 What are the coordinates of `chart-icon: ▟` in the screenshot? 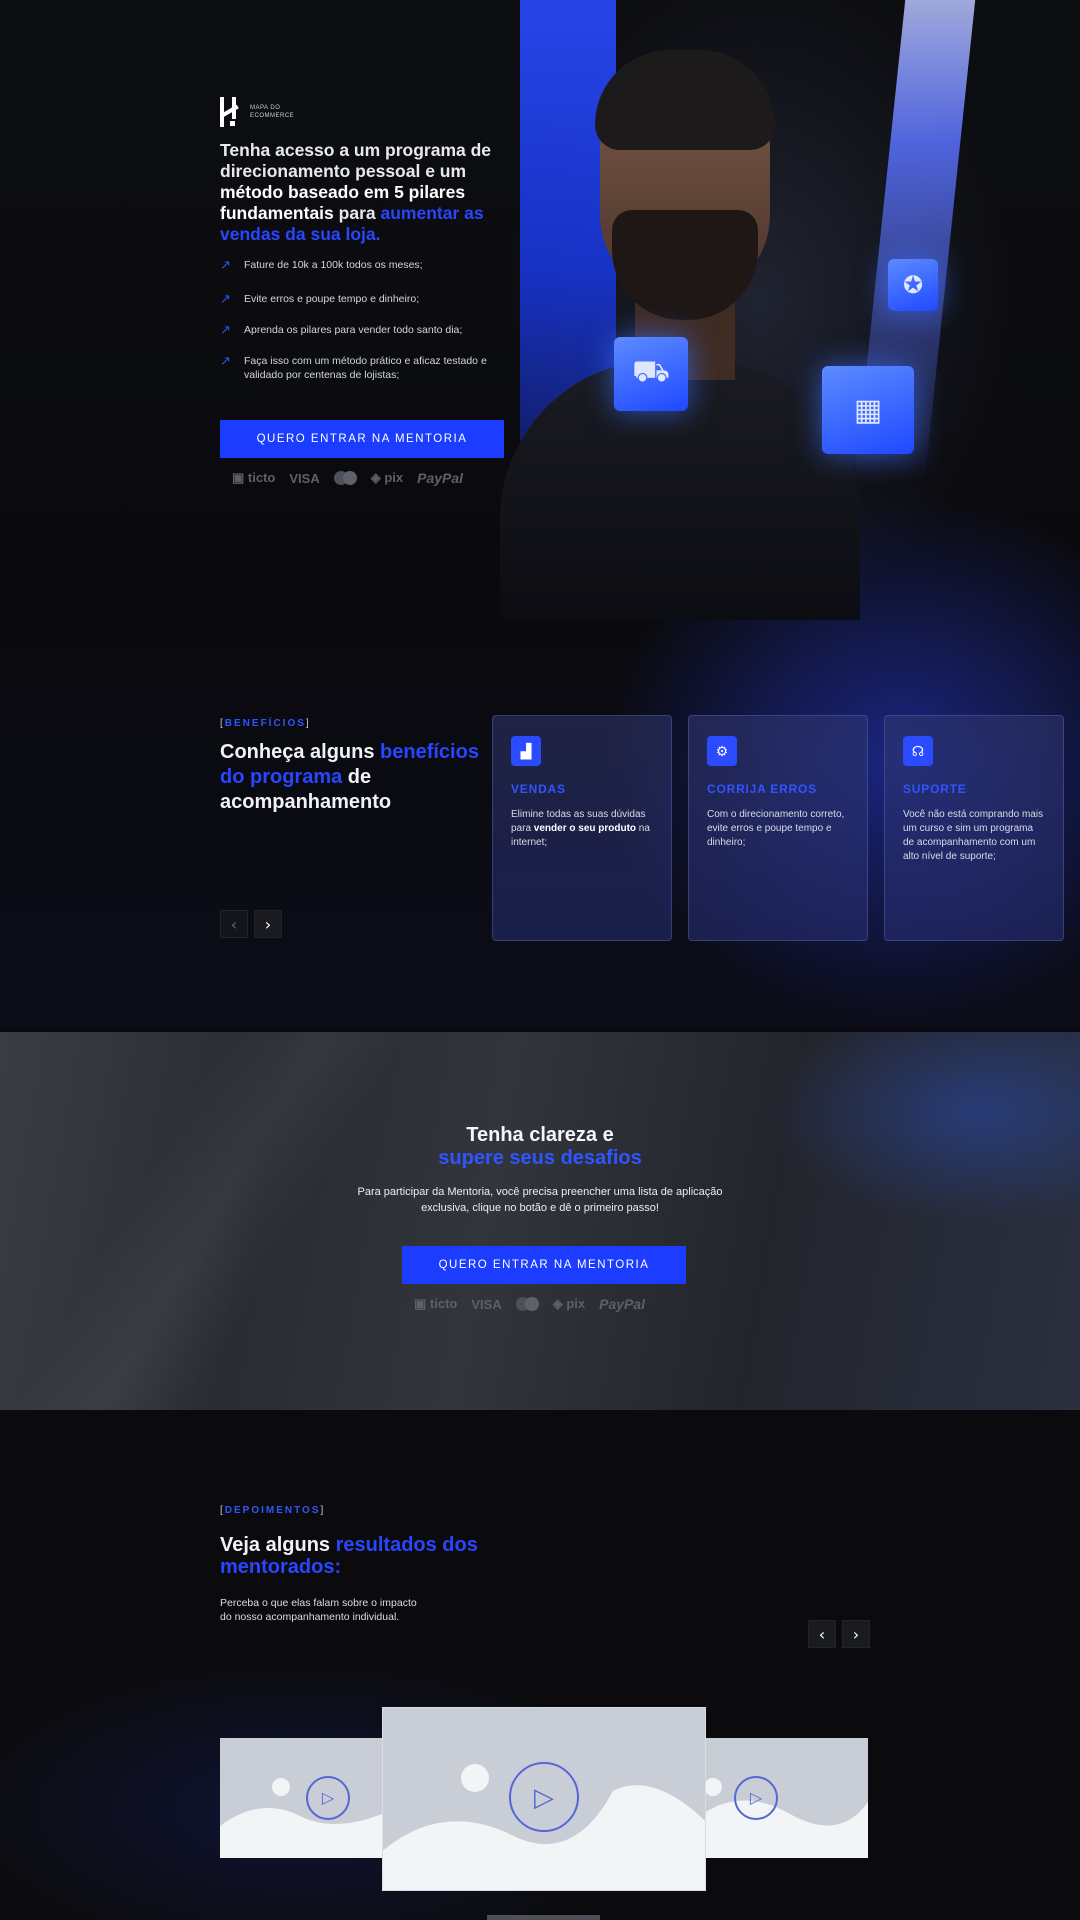 It's located at (526, 751).